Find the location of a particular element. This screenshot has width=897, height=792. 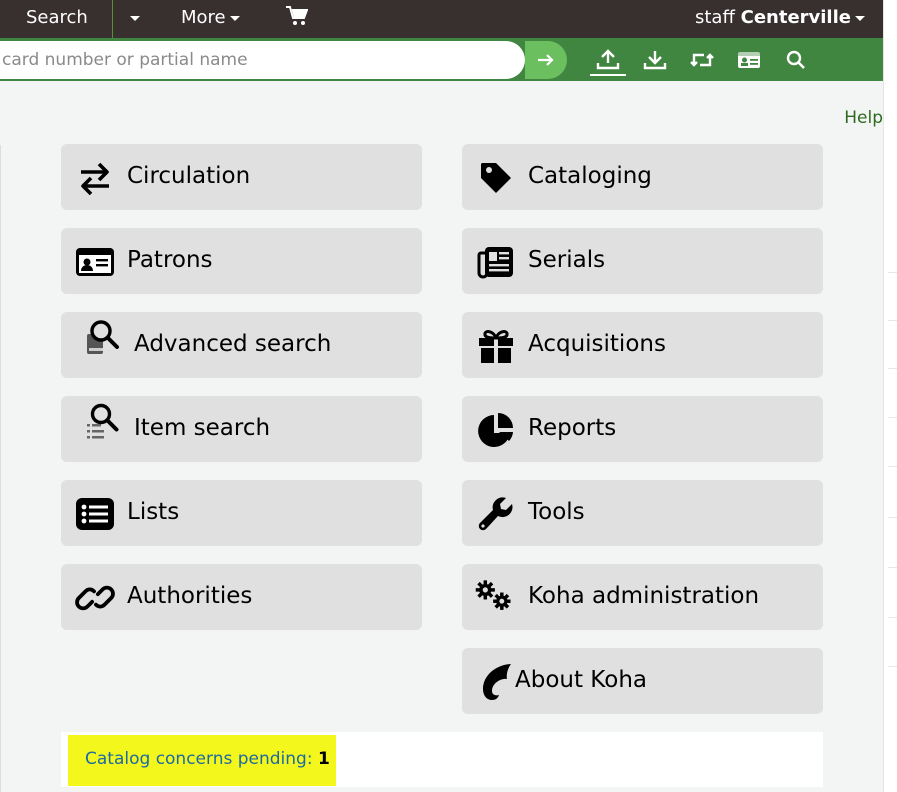

sidebar-border is located at coordinates (0, 468).